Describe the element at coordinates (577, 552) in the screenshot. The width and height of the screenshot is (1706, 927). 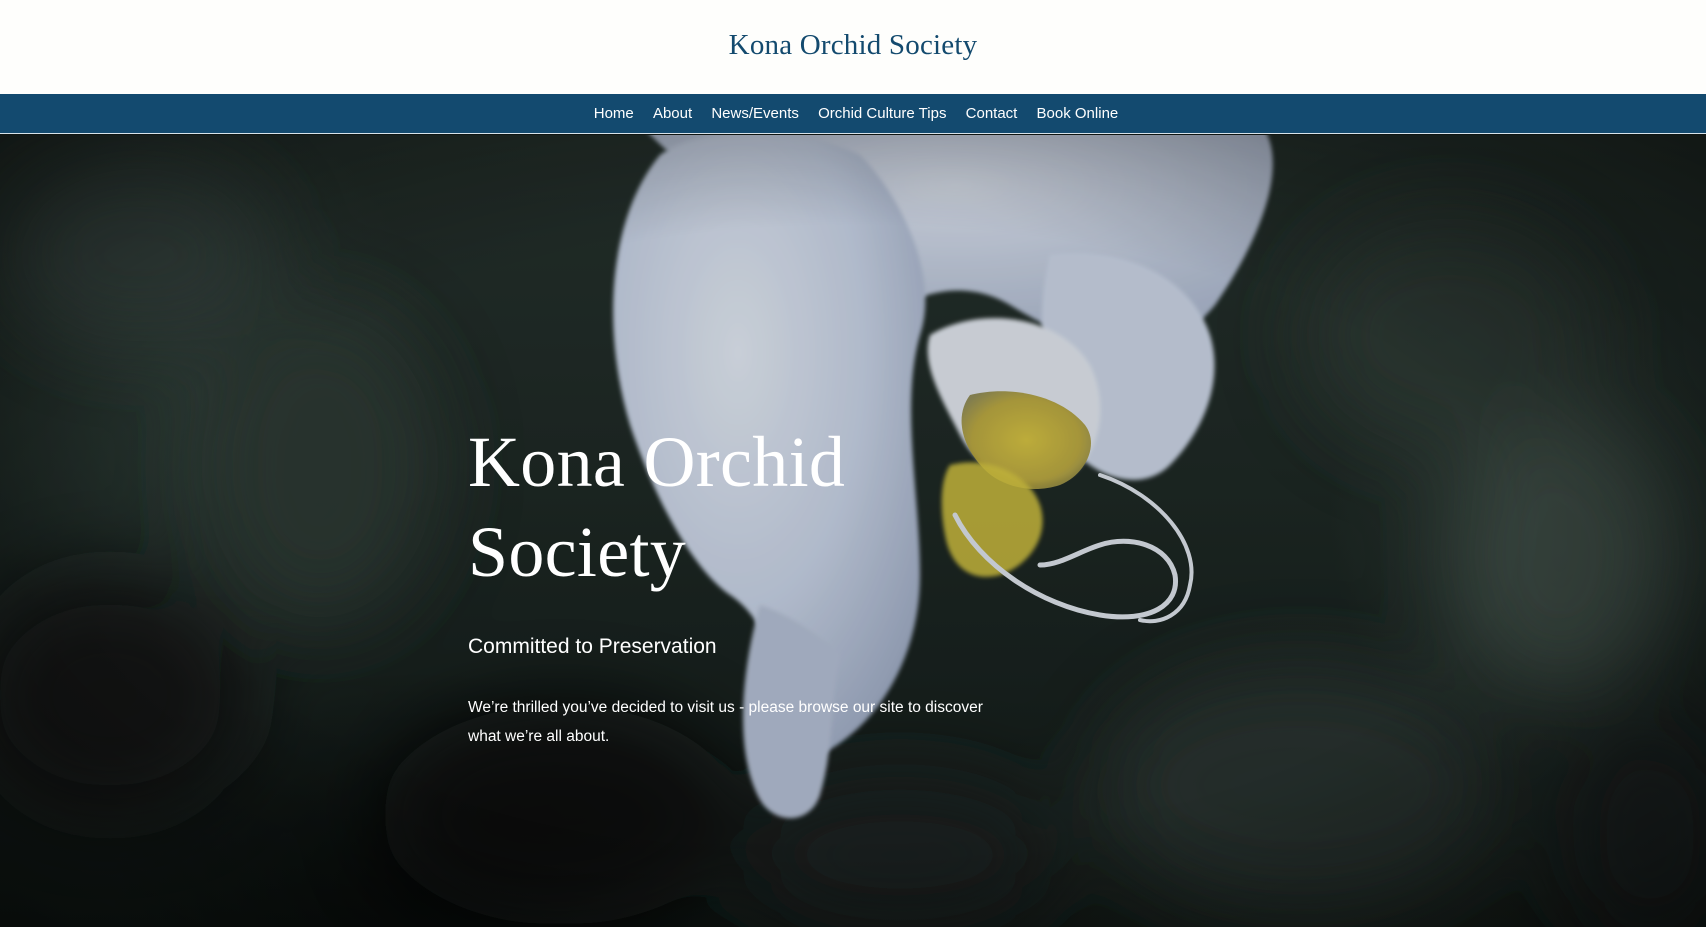
I see `hero-title-line-2: Society` at that location.